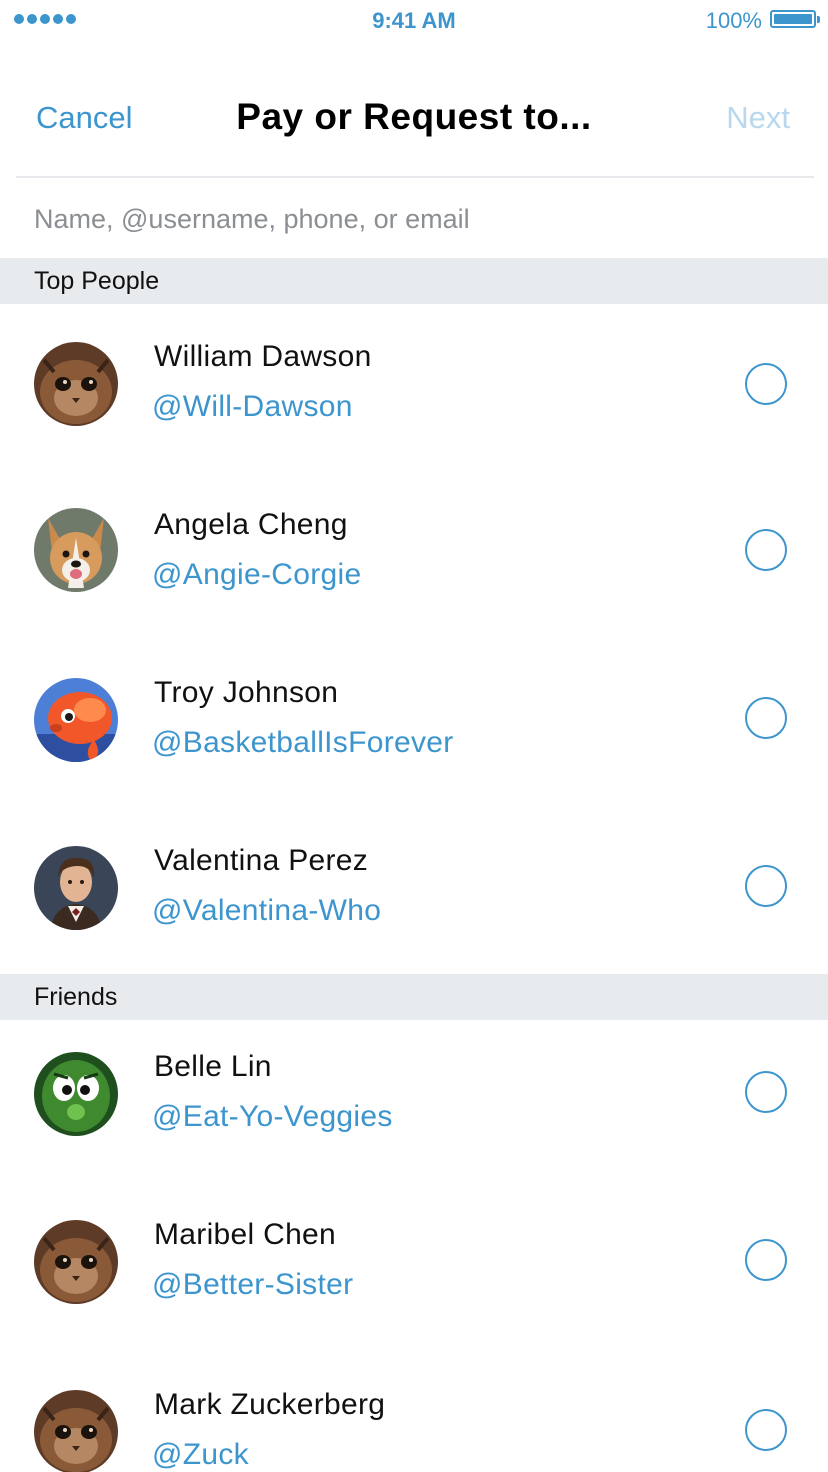 The image size is (828, 1472). What do you see at coordinates (76, 1094) in the screenshot?
I see `cucumber-avatar` at bounding box center [76, 1094].